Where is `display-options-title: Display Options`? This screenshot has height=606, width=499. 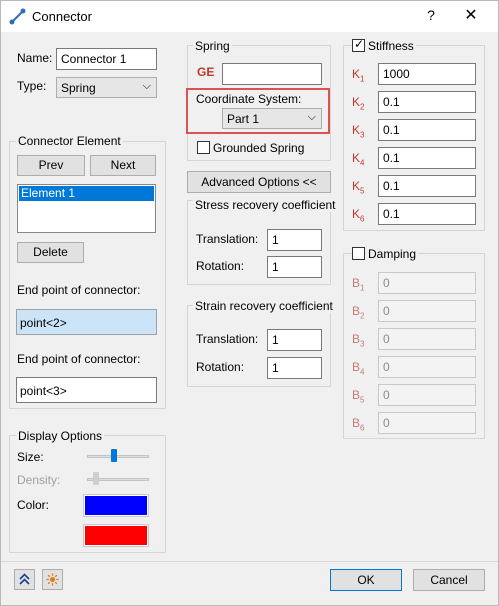 display-options-title: Display Options is located at coordinates (60, 436).